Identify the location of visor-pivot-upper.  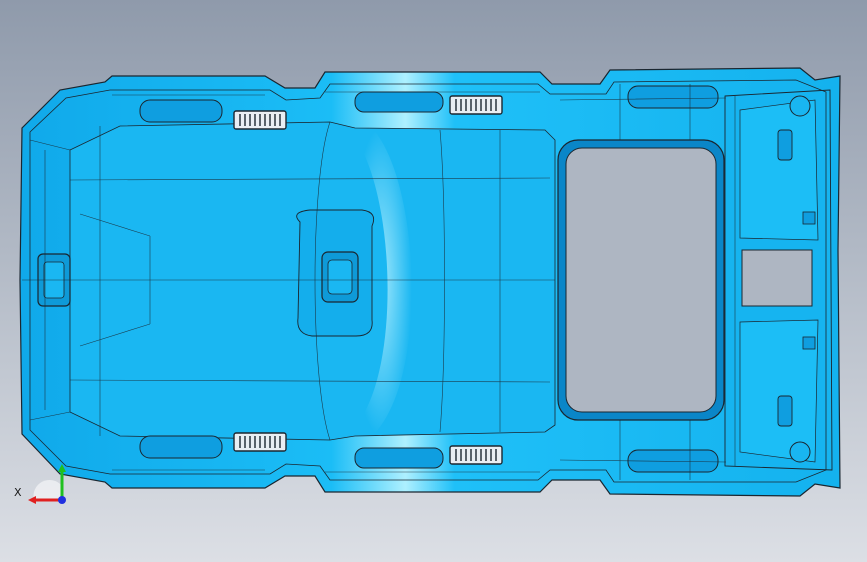
(800, 106).